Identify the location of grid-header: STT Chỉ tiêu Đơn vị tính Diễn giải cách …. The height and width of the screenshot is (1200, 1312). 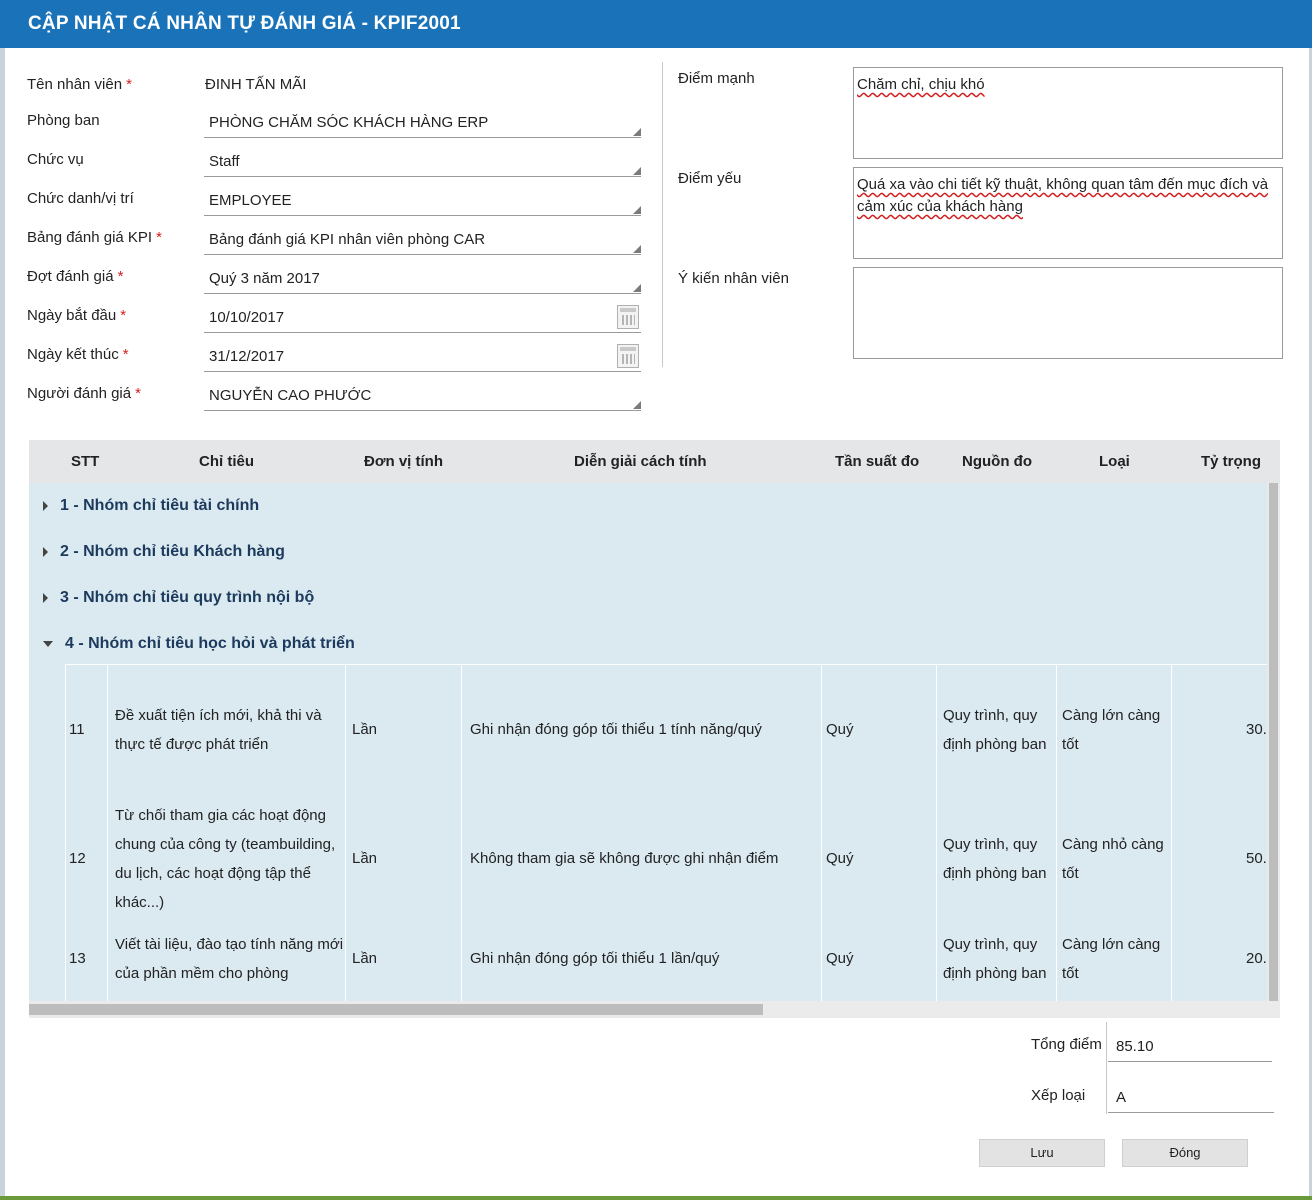
(654, 462).